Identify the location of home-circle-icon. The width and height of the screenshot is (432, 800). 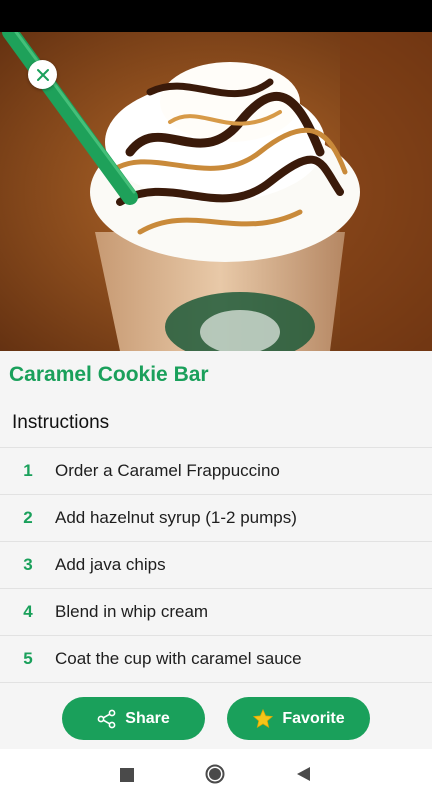
(215, 774).